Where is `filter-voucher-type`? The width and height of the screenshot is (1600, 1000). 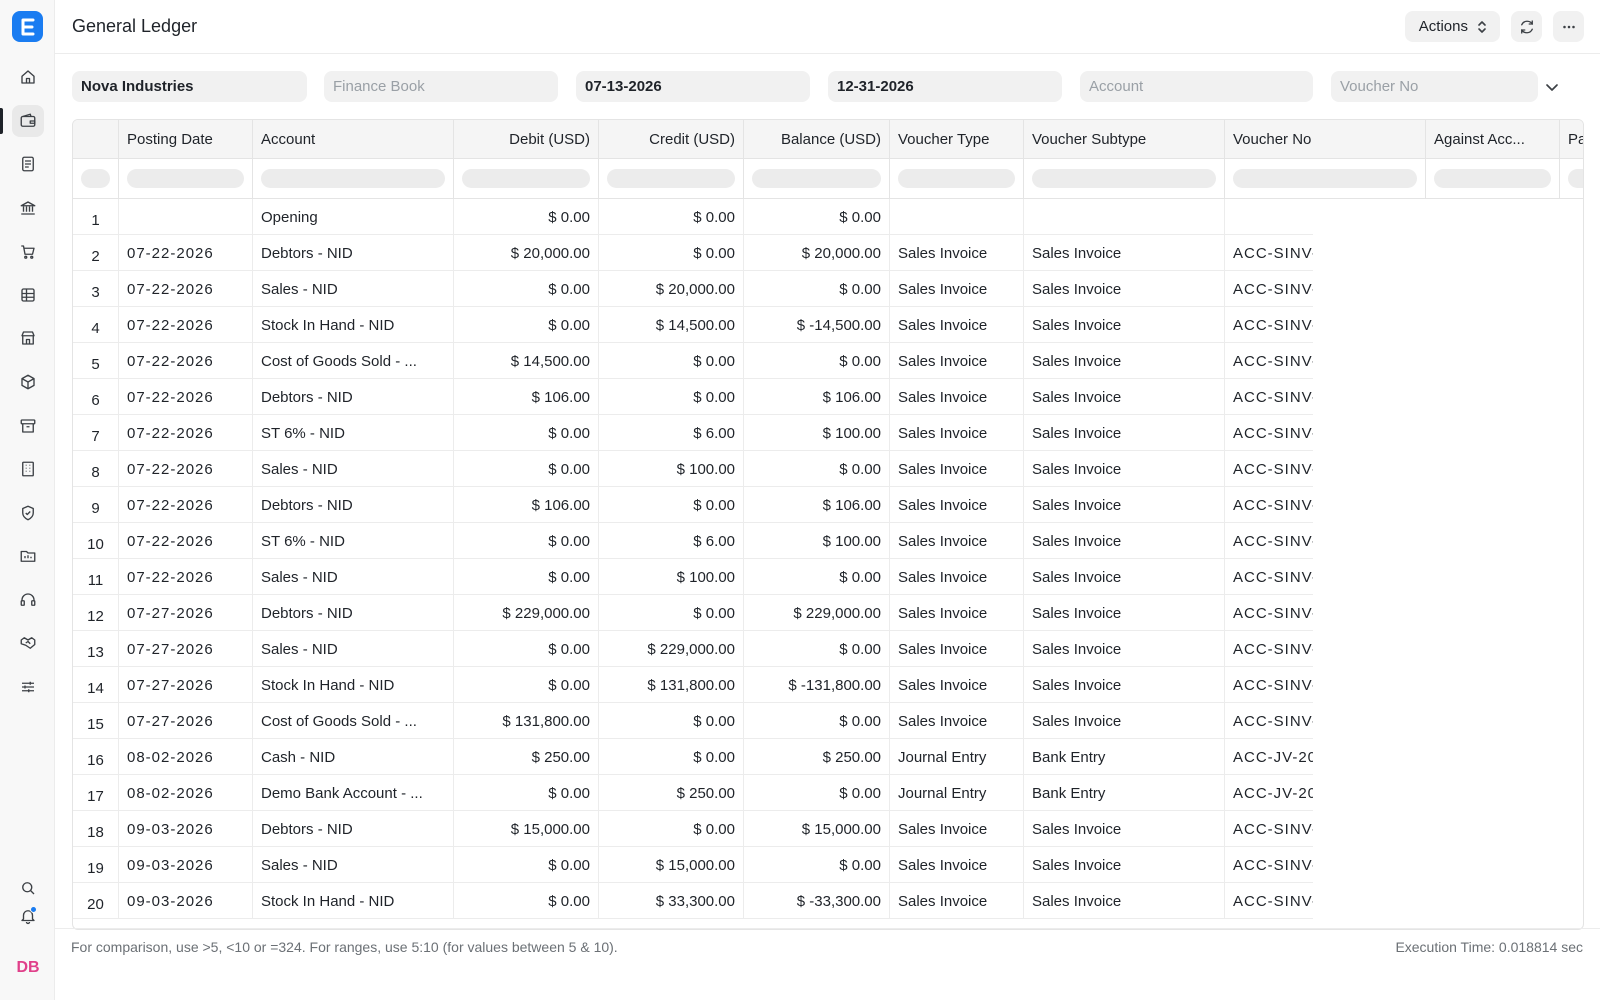 filter-voucher-type is located at coordinates (957, 179).